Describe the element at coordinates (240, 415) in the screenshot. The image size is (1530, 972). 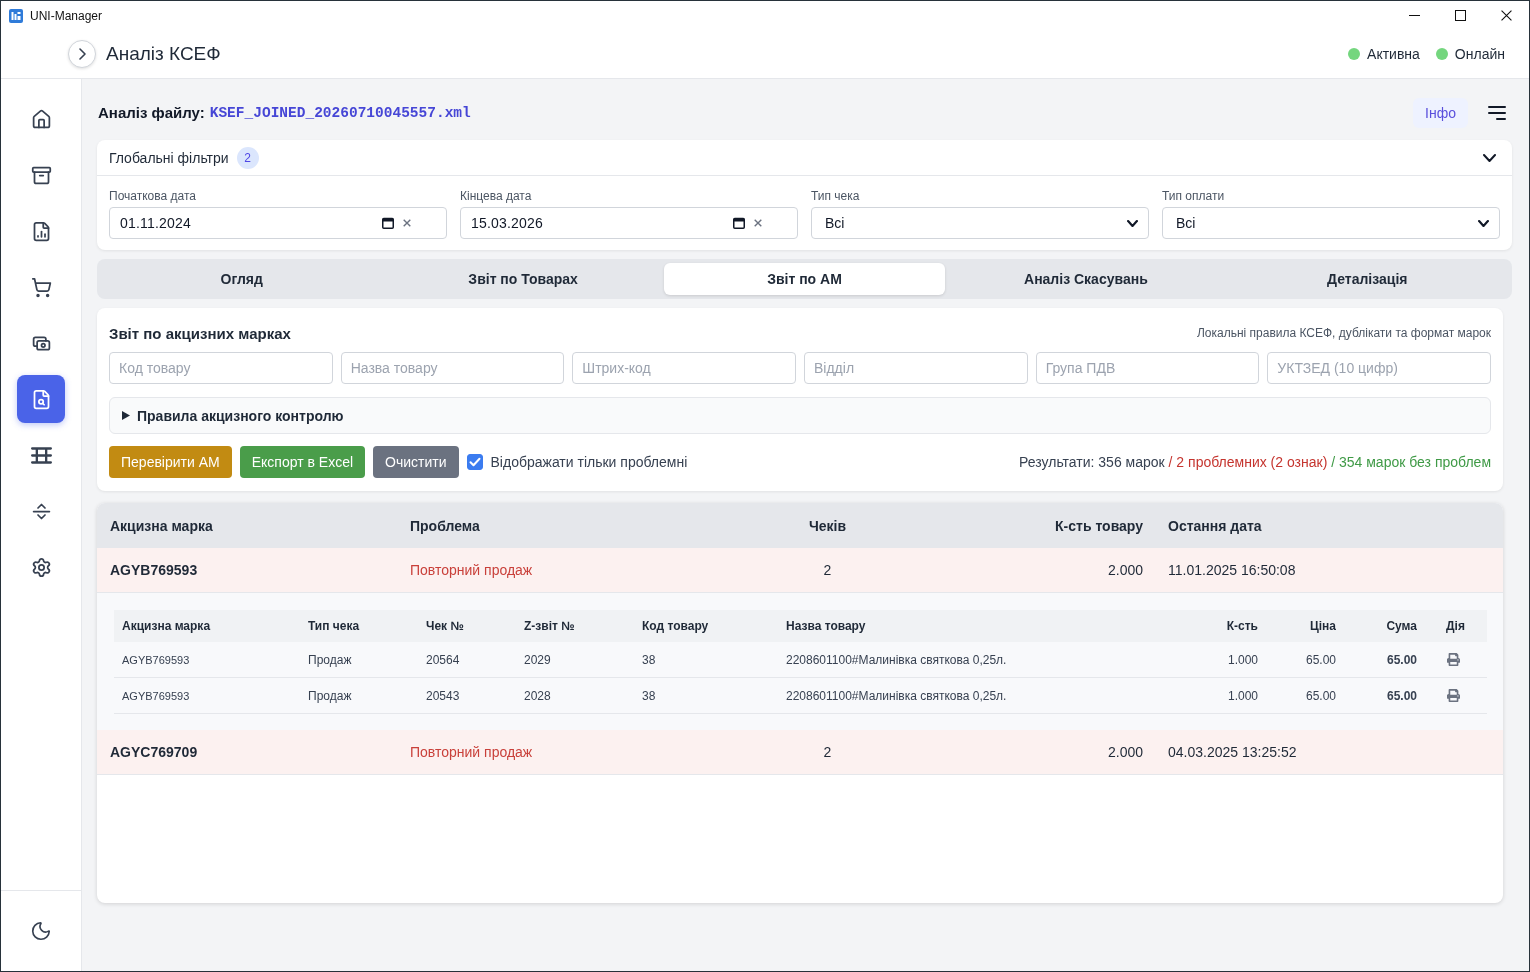
I see `disclosure-label: Правила акцизного контролю` at that location.